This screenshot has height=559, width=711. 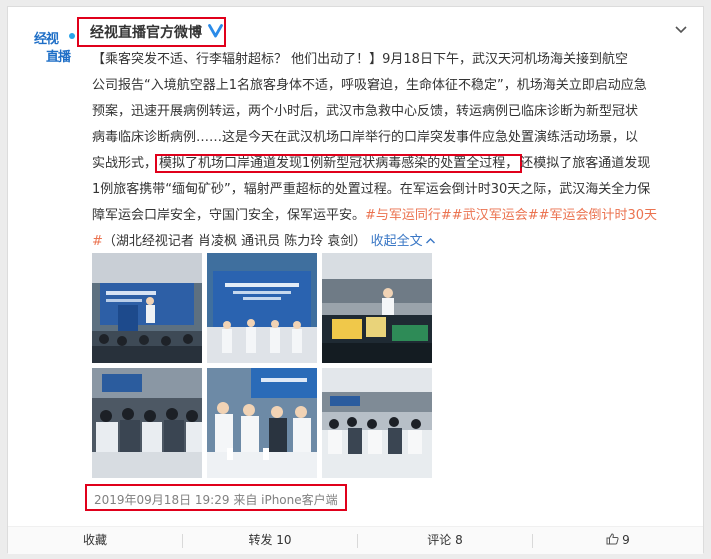 I want to click on like-button: 9, so click(x=618, y=540).